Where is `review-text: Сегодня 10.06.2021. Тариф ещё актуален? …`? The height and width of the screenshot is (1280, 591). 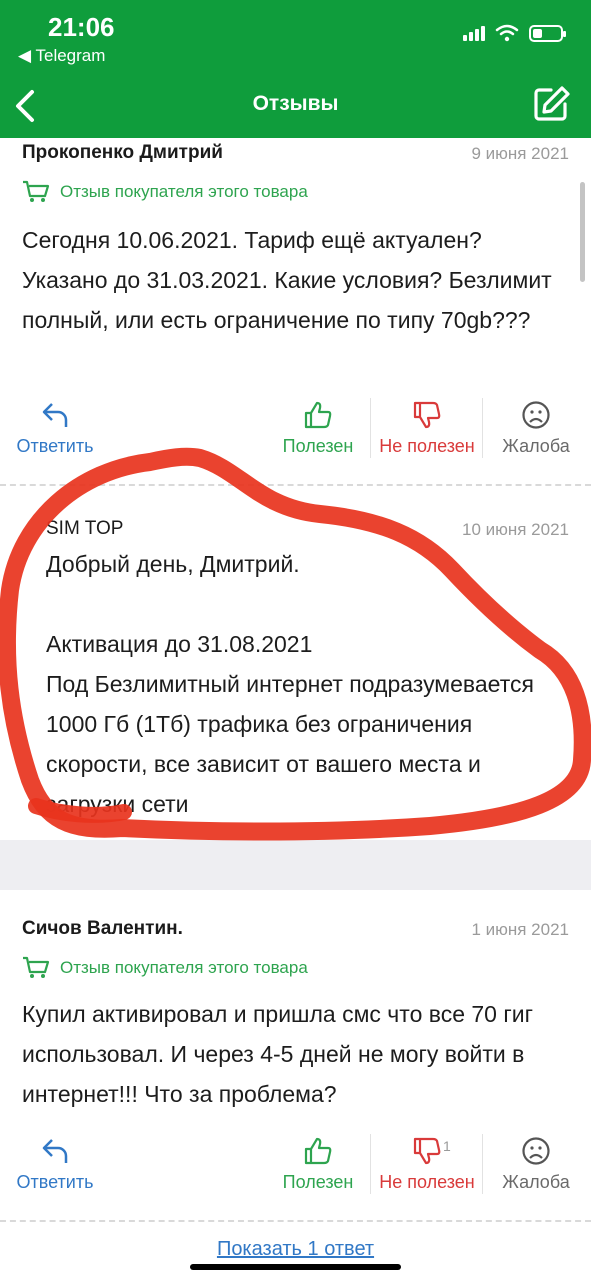 review-text: Сегодня 10.06.2021. Тариф ещё актуален? … is located at coordinates (287, 280).